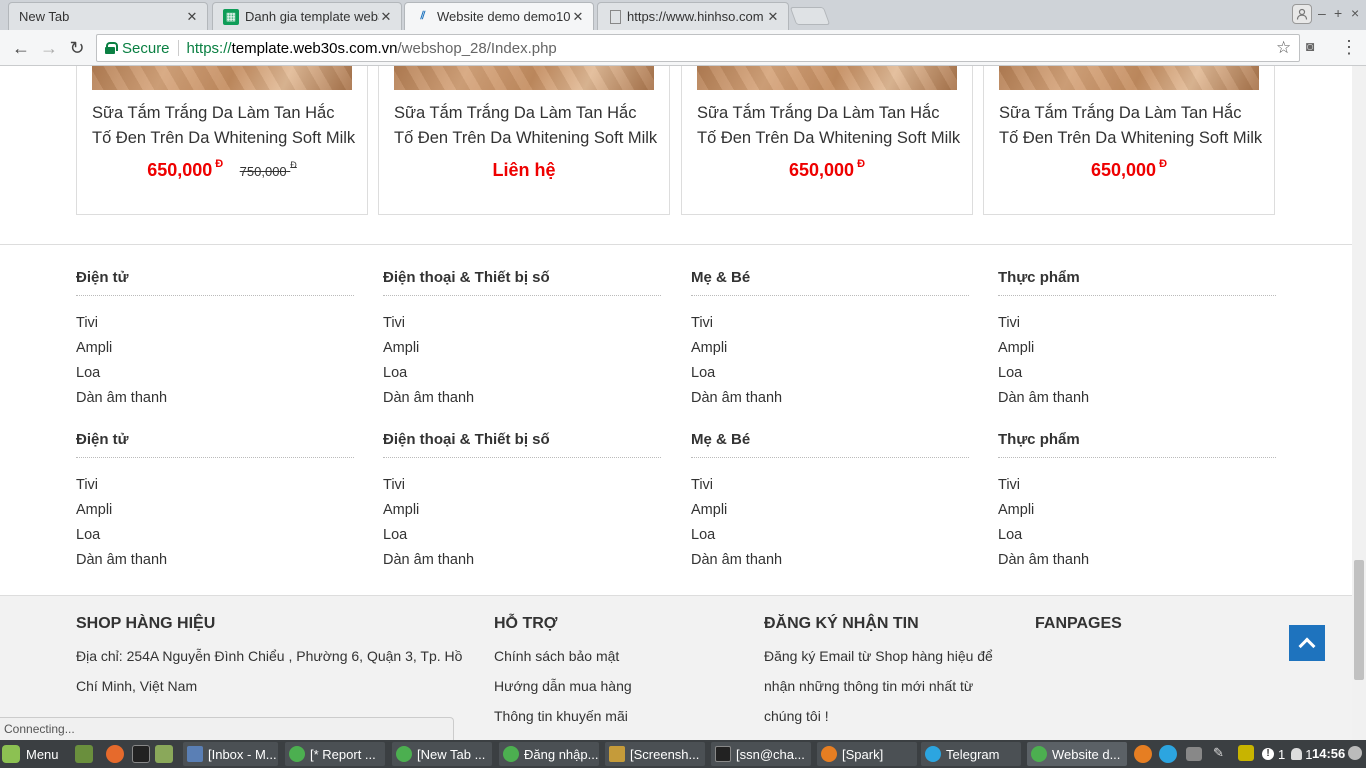 The height and width of the screenshot is (768, 1366). Describe the element at coordinates (614, 686) in the screenshot. I see `footer-link-buying-guide: Hướng dẫn mua hàng` at that location.